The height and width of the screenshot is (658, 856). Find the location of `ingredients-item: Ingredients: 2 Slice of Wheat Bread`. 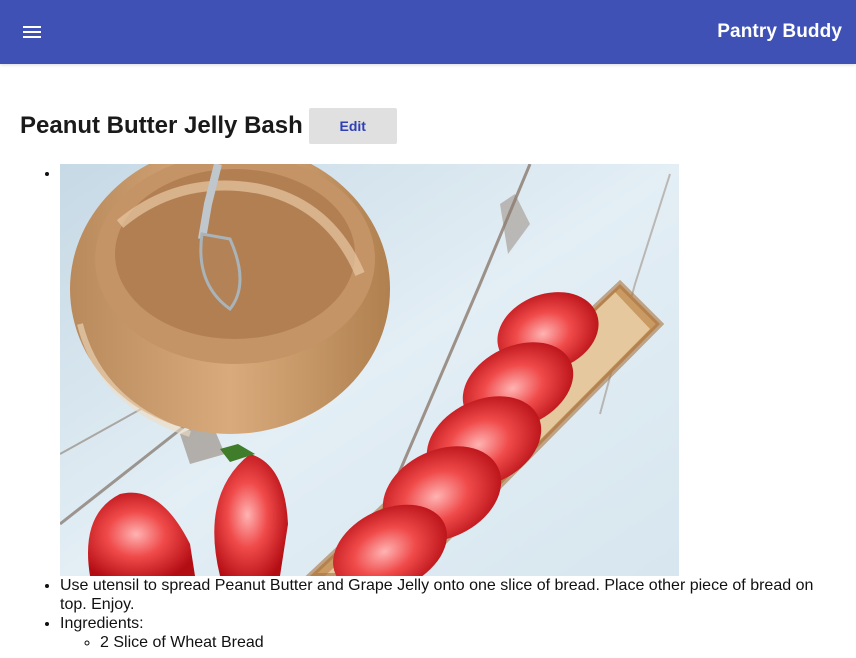

ingredients-item: Ingredients: 2 Slice of Wheat Bread is located at coordinates (458, 633).